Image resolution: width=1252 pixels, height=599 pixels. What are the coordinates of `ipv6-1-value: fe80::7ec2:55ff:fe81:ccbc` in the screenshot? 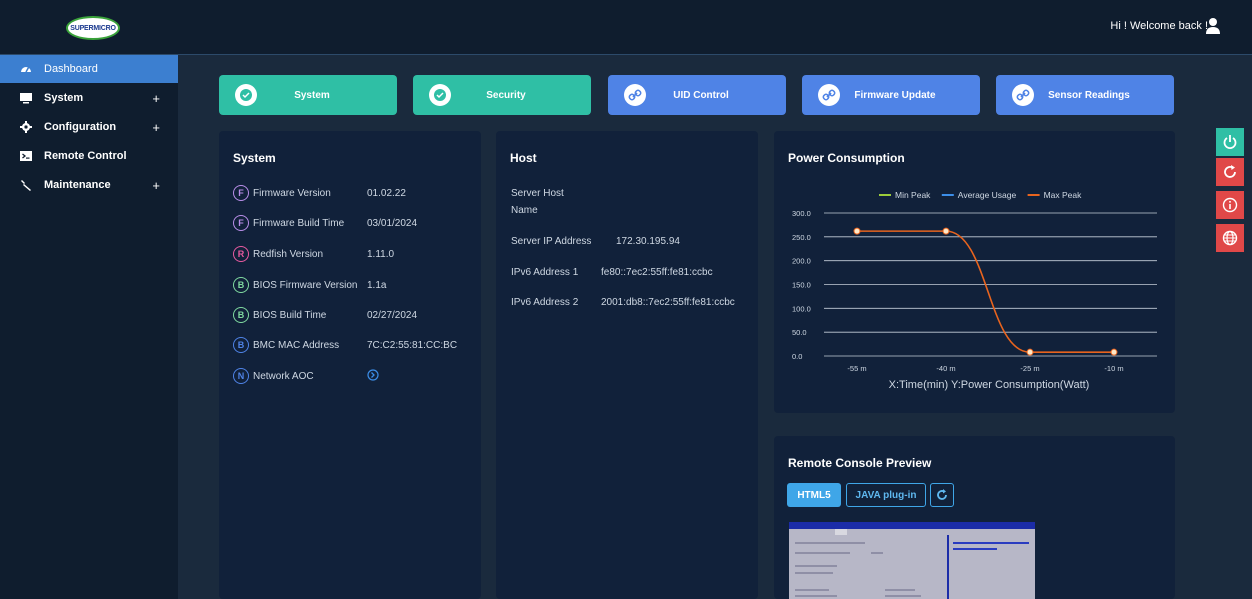 It's located at (657, 272).